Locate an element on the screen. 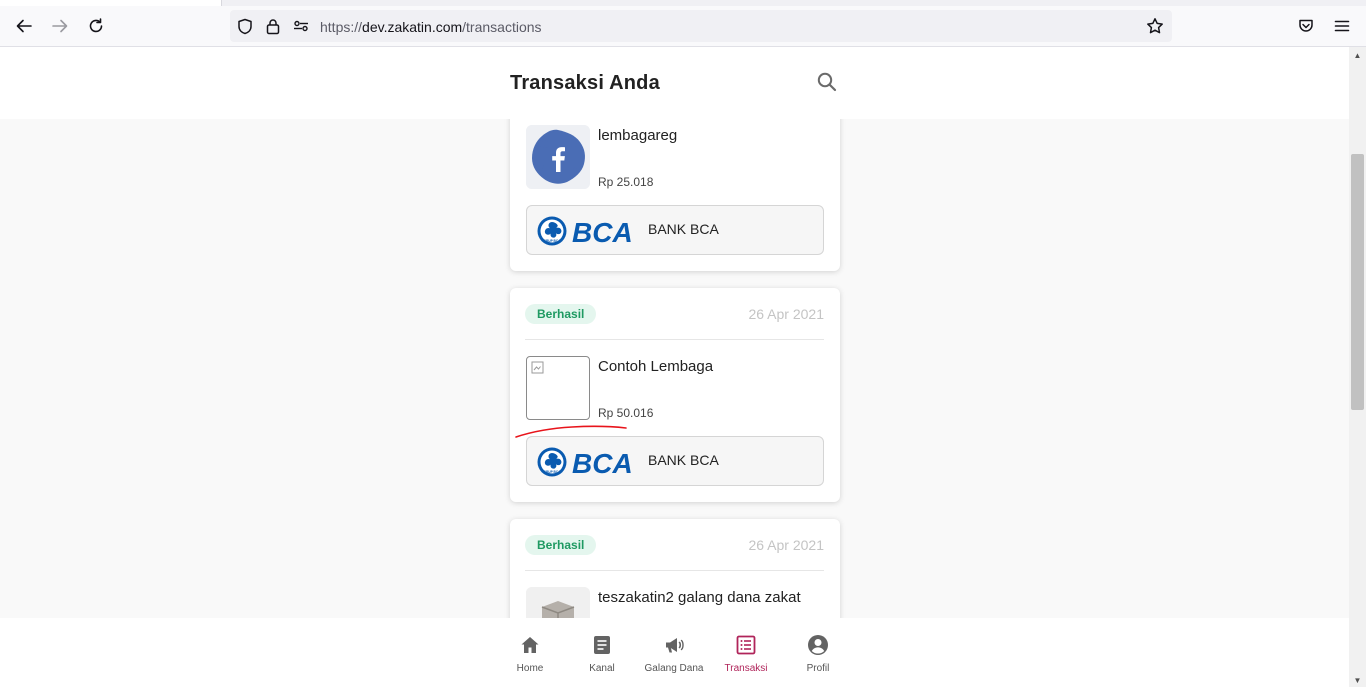 The width and height of the screenshot is (1366, 687). megaphone-icon is located at coordinates (675, 645).